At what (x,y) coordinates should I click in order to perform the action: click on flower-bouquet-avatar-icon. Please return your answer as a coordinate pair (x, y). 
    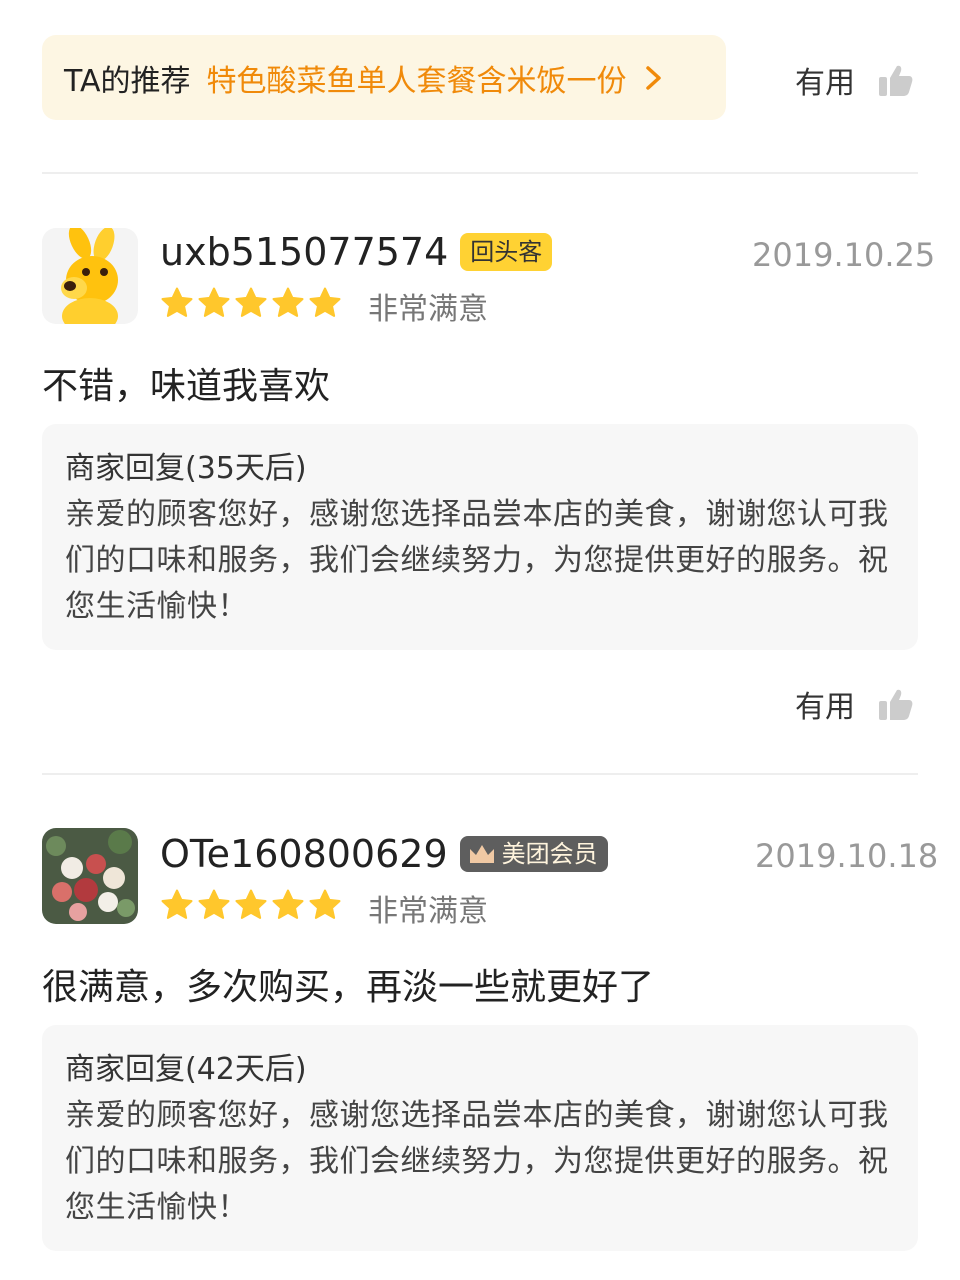
    Looking at the image, I should click on (90, 876).